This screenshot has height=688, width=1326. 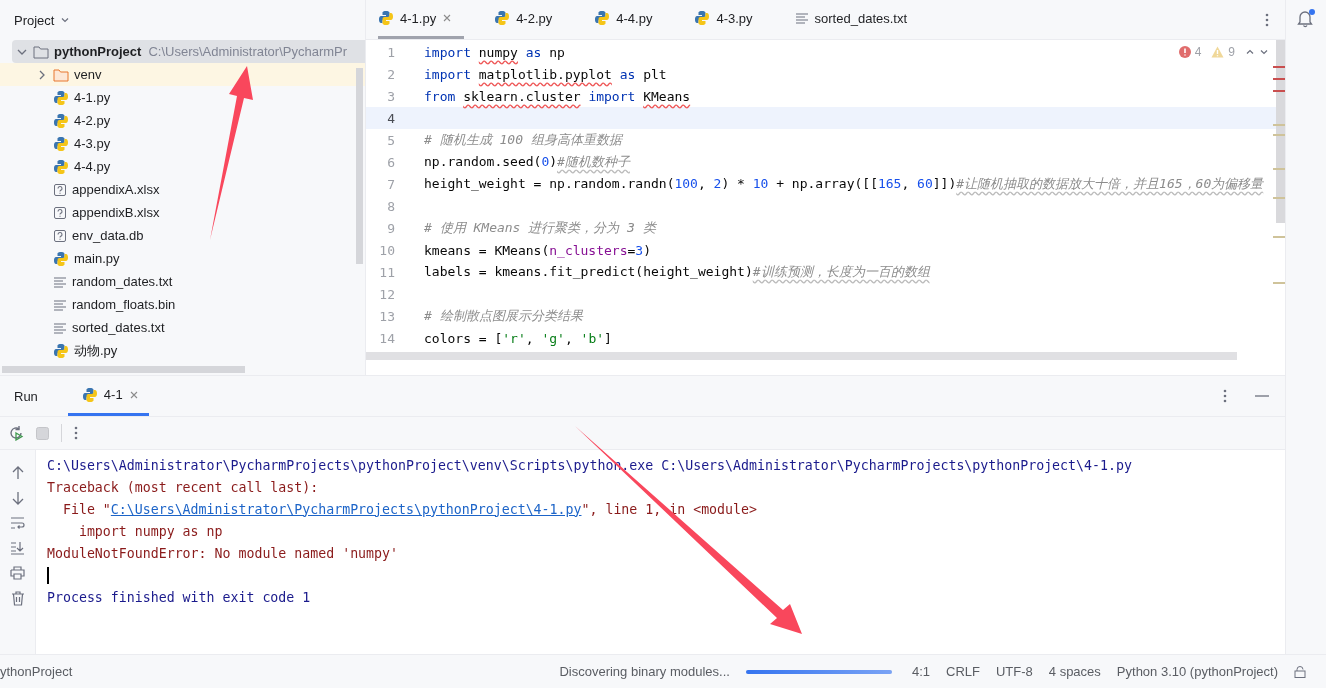 I want to click on panel-title: Run, so click(x=26, y=396).